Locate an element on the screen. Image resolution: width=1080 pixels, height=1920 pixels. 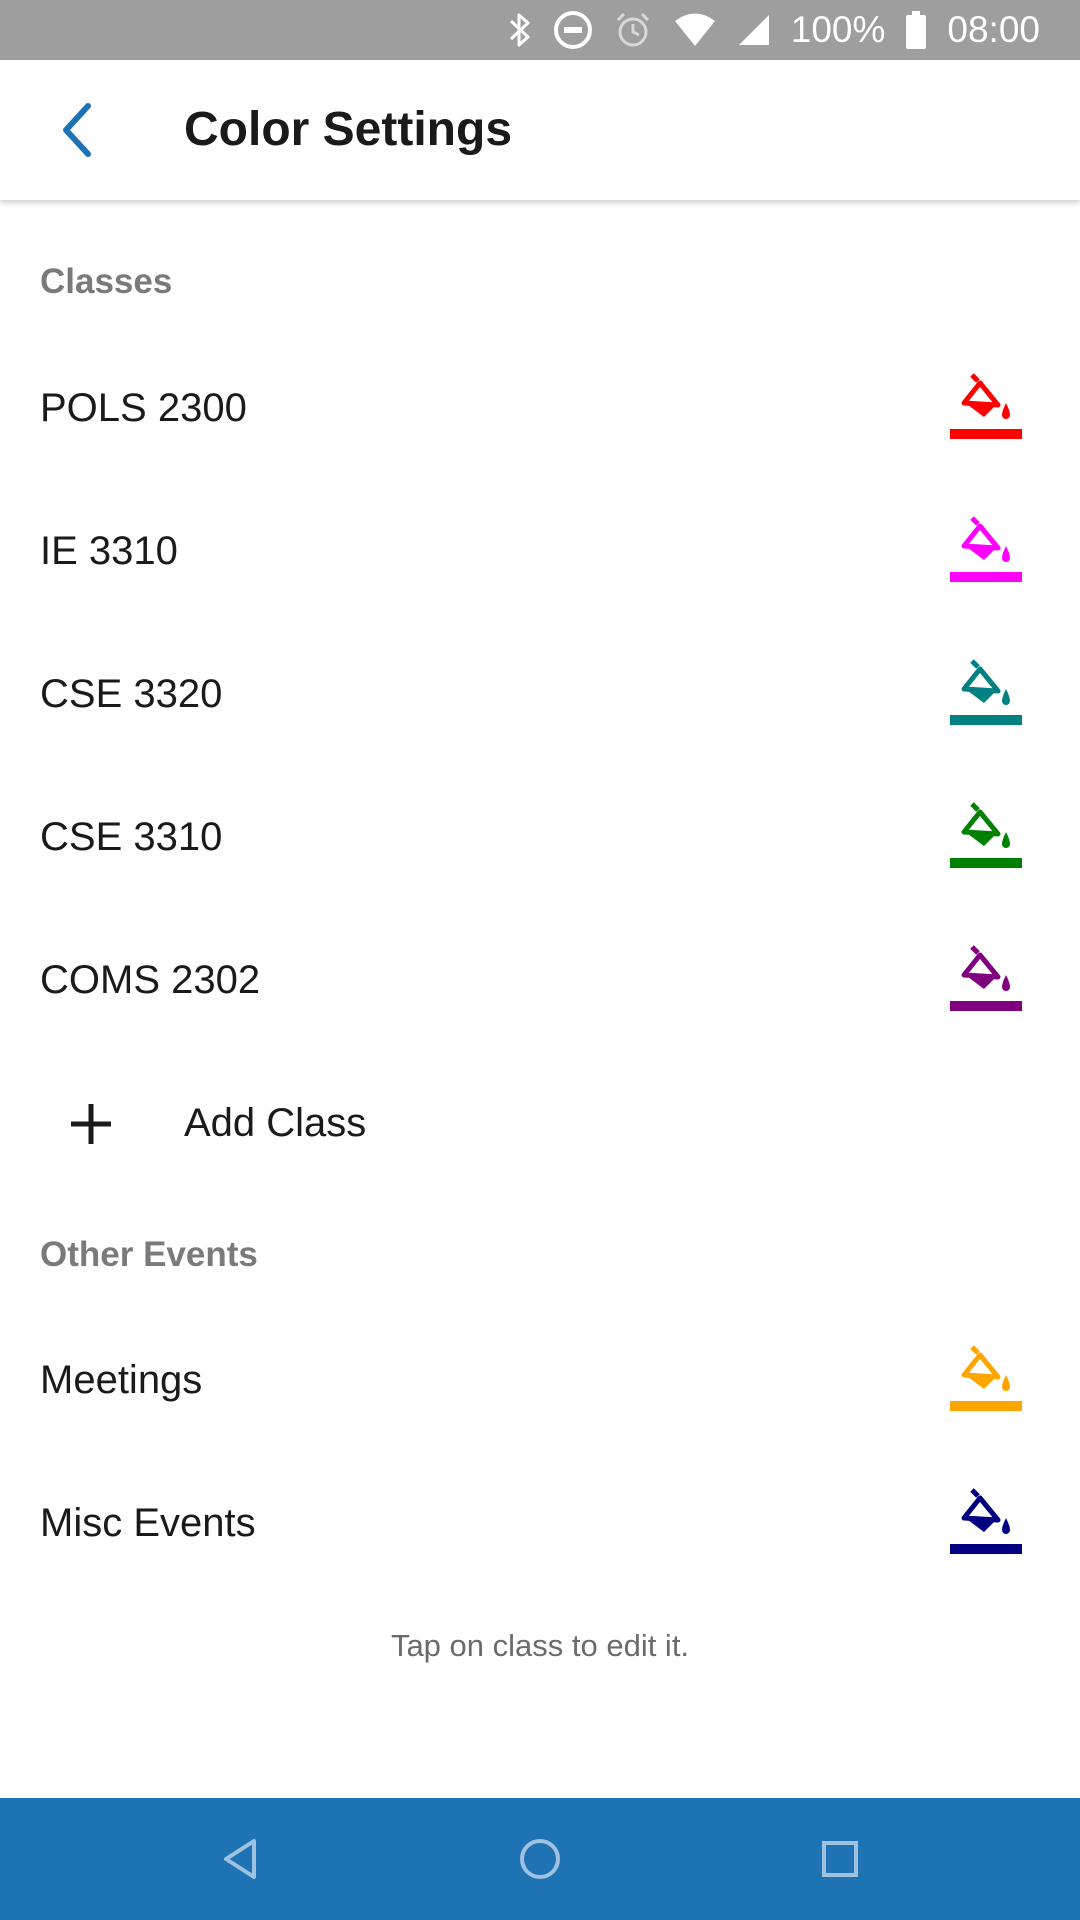
event-row: Meetings is located at coordinates (540, 1380).